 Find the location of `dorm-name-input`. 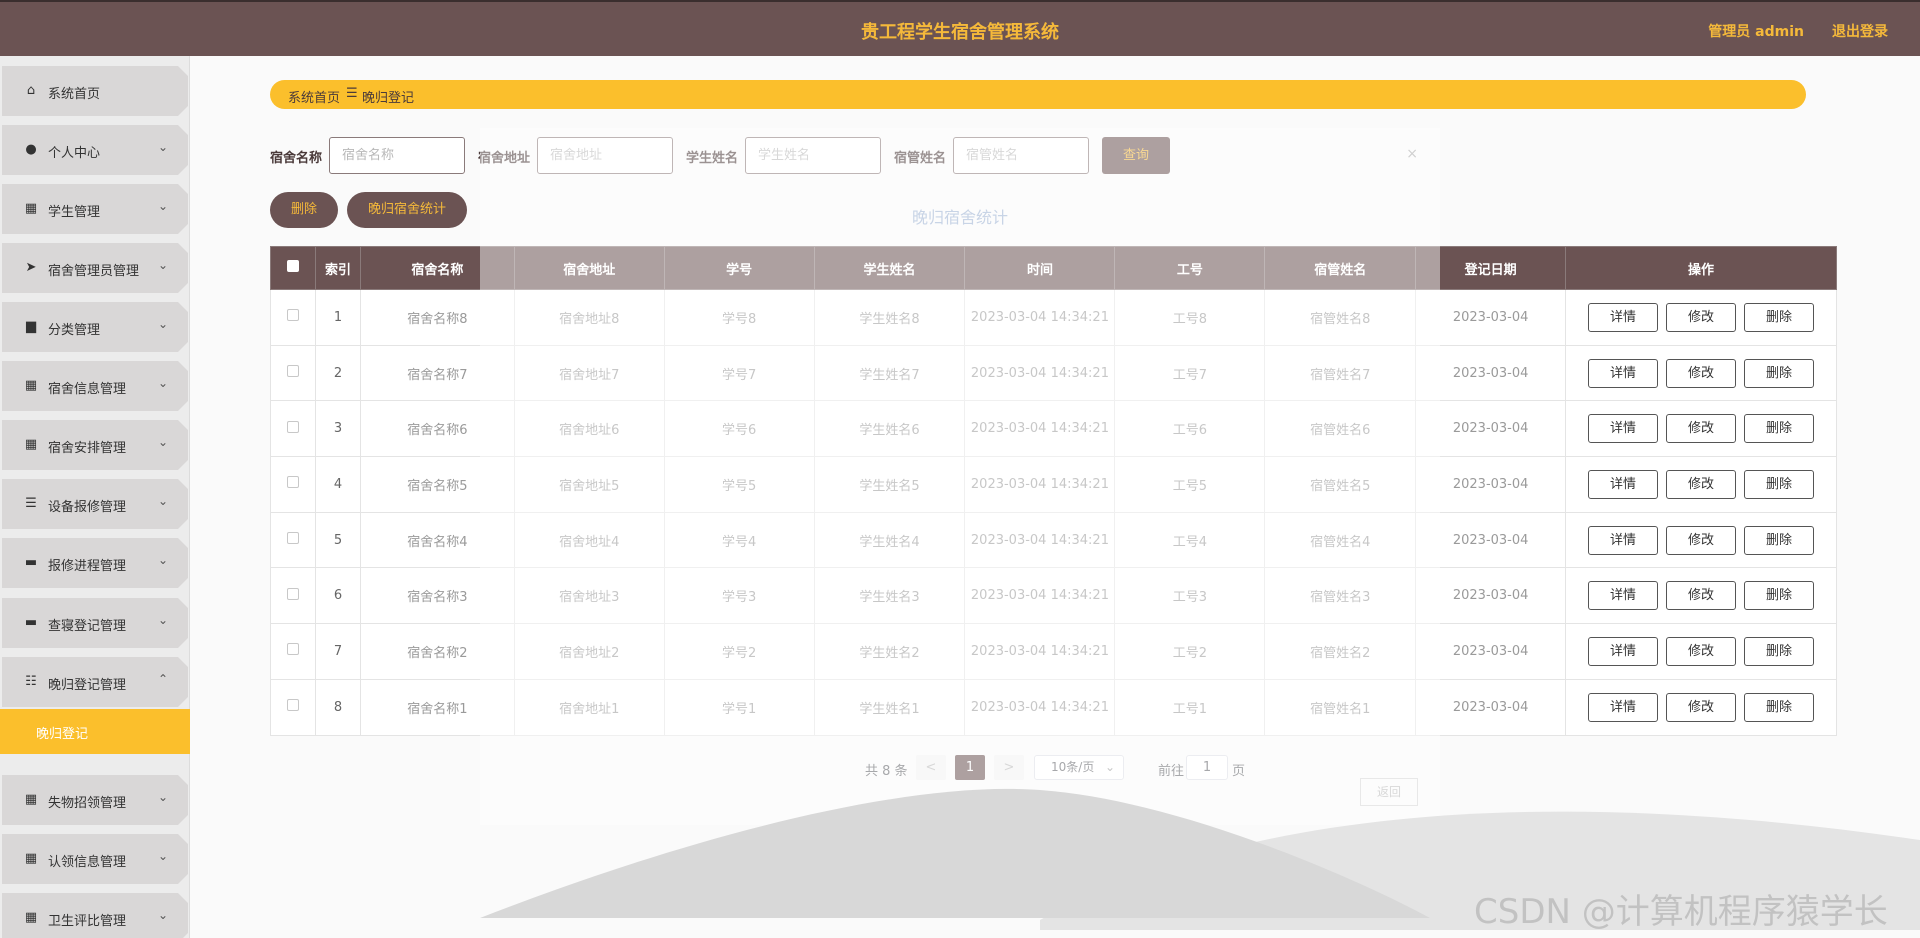

dorm-name-input is located at coordinates (397, 155).